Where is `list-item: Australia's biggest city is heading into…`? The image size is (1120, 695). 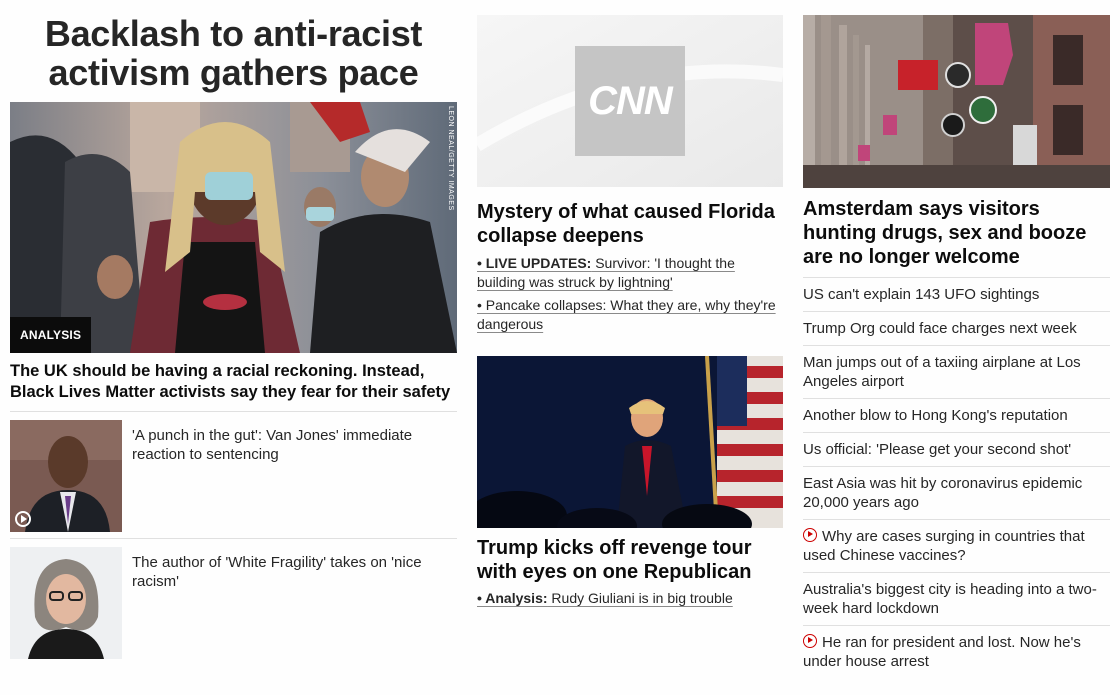
list-item: Australia's biggest city is heading into… is located at coordinates (956, 599).